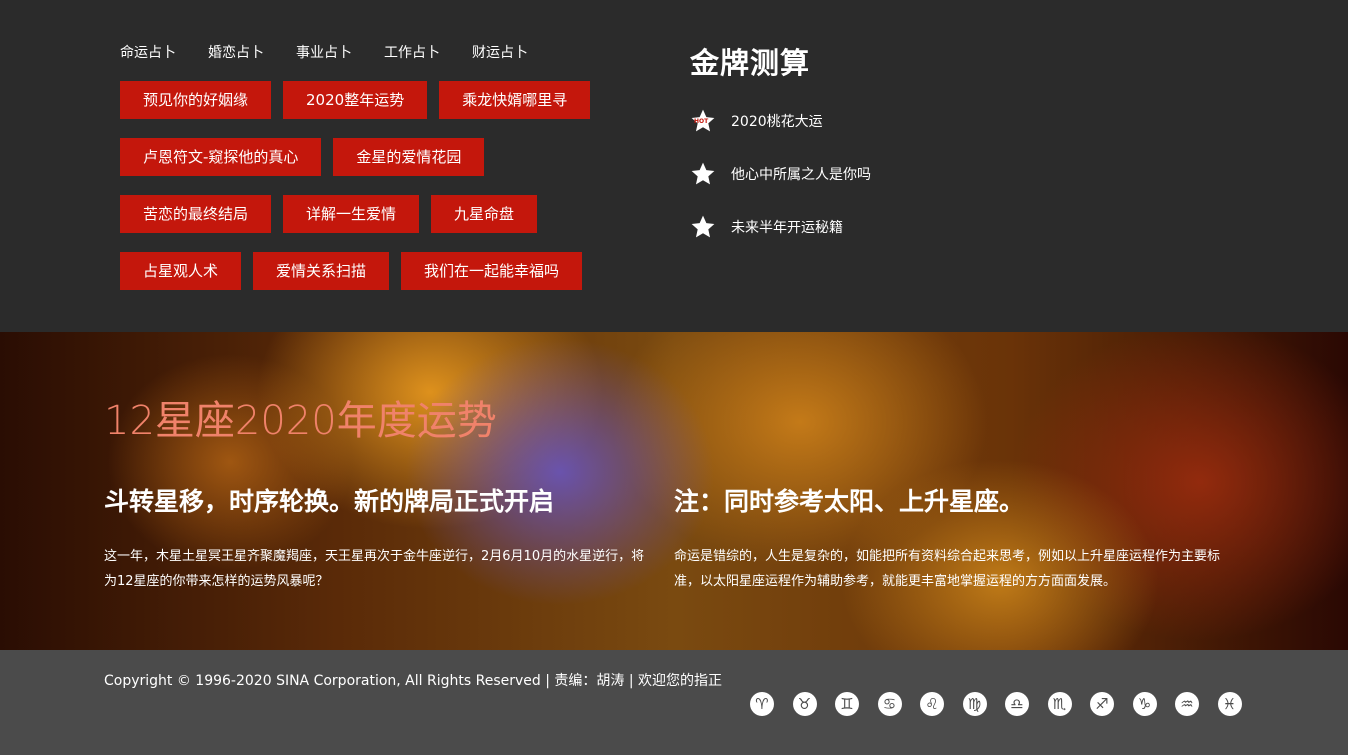  What do you see at coordinates (1187, 704) in the screenshot?
I see `aquarius-icon: ♒` at bounding box center [1187, 704].